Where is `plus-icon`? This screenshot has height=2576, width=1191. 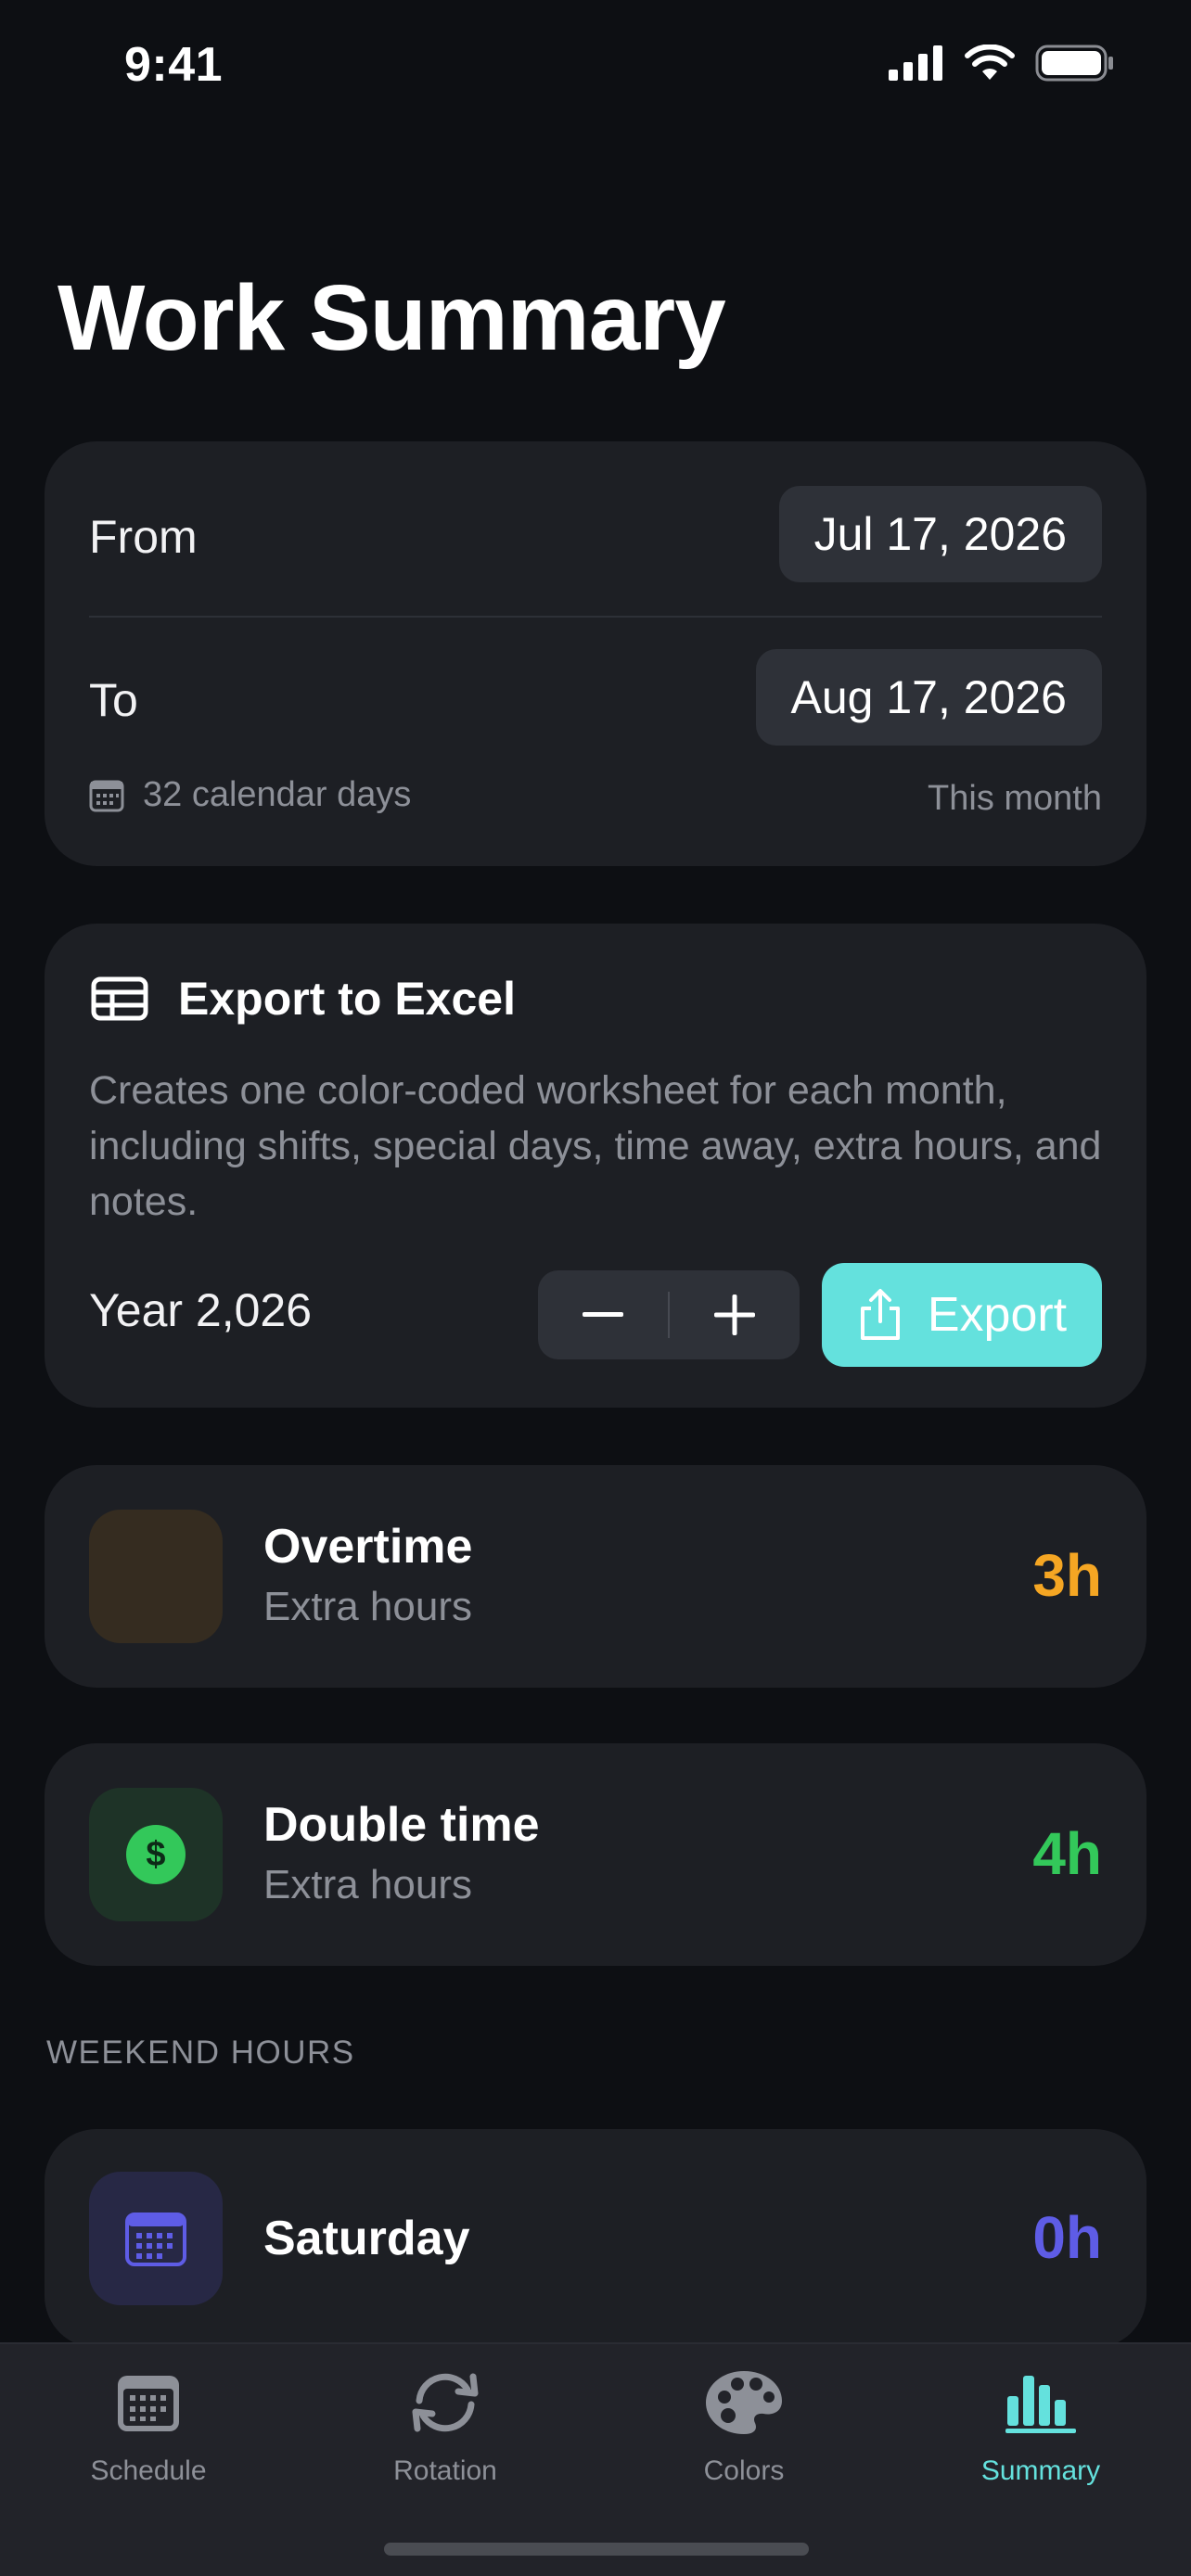
plus-icon is located at coordinates (734, 1314).